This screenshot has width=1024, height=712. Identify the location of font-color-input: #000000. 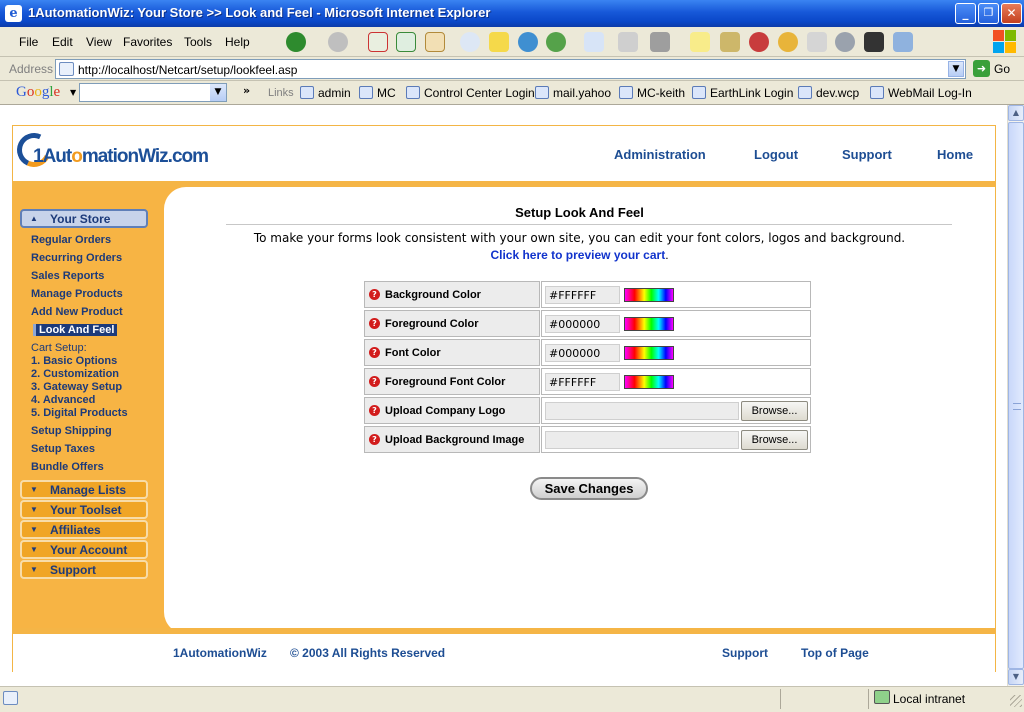
(582, 353).